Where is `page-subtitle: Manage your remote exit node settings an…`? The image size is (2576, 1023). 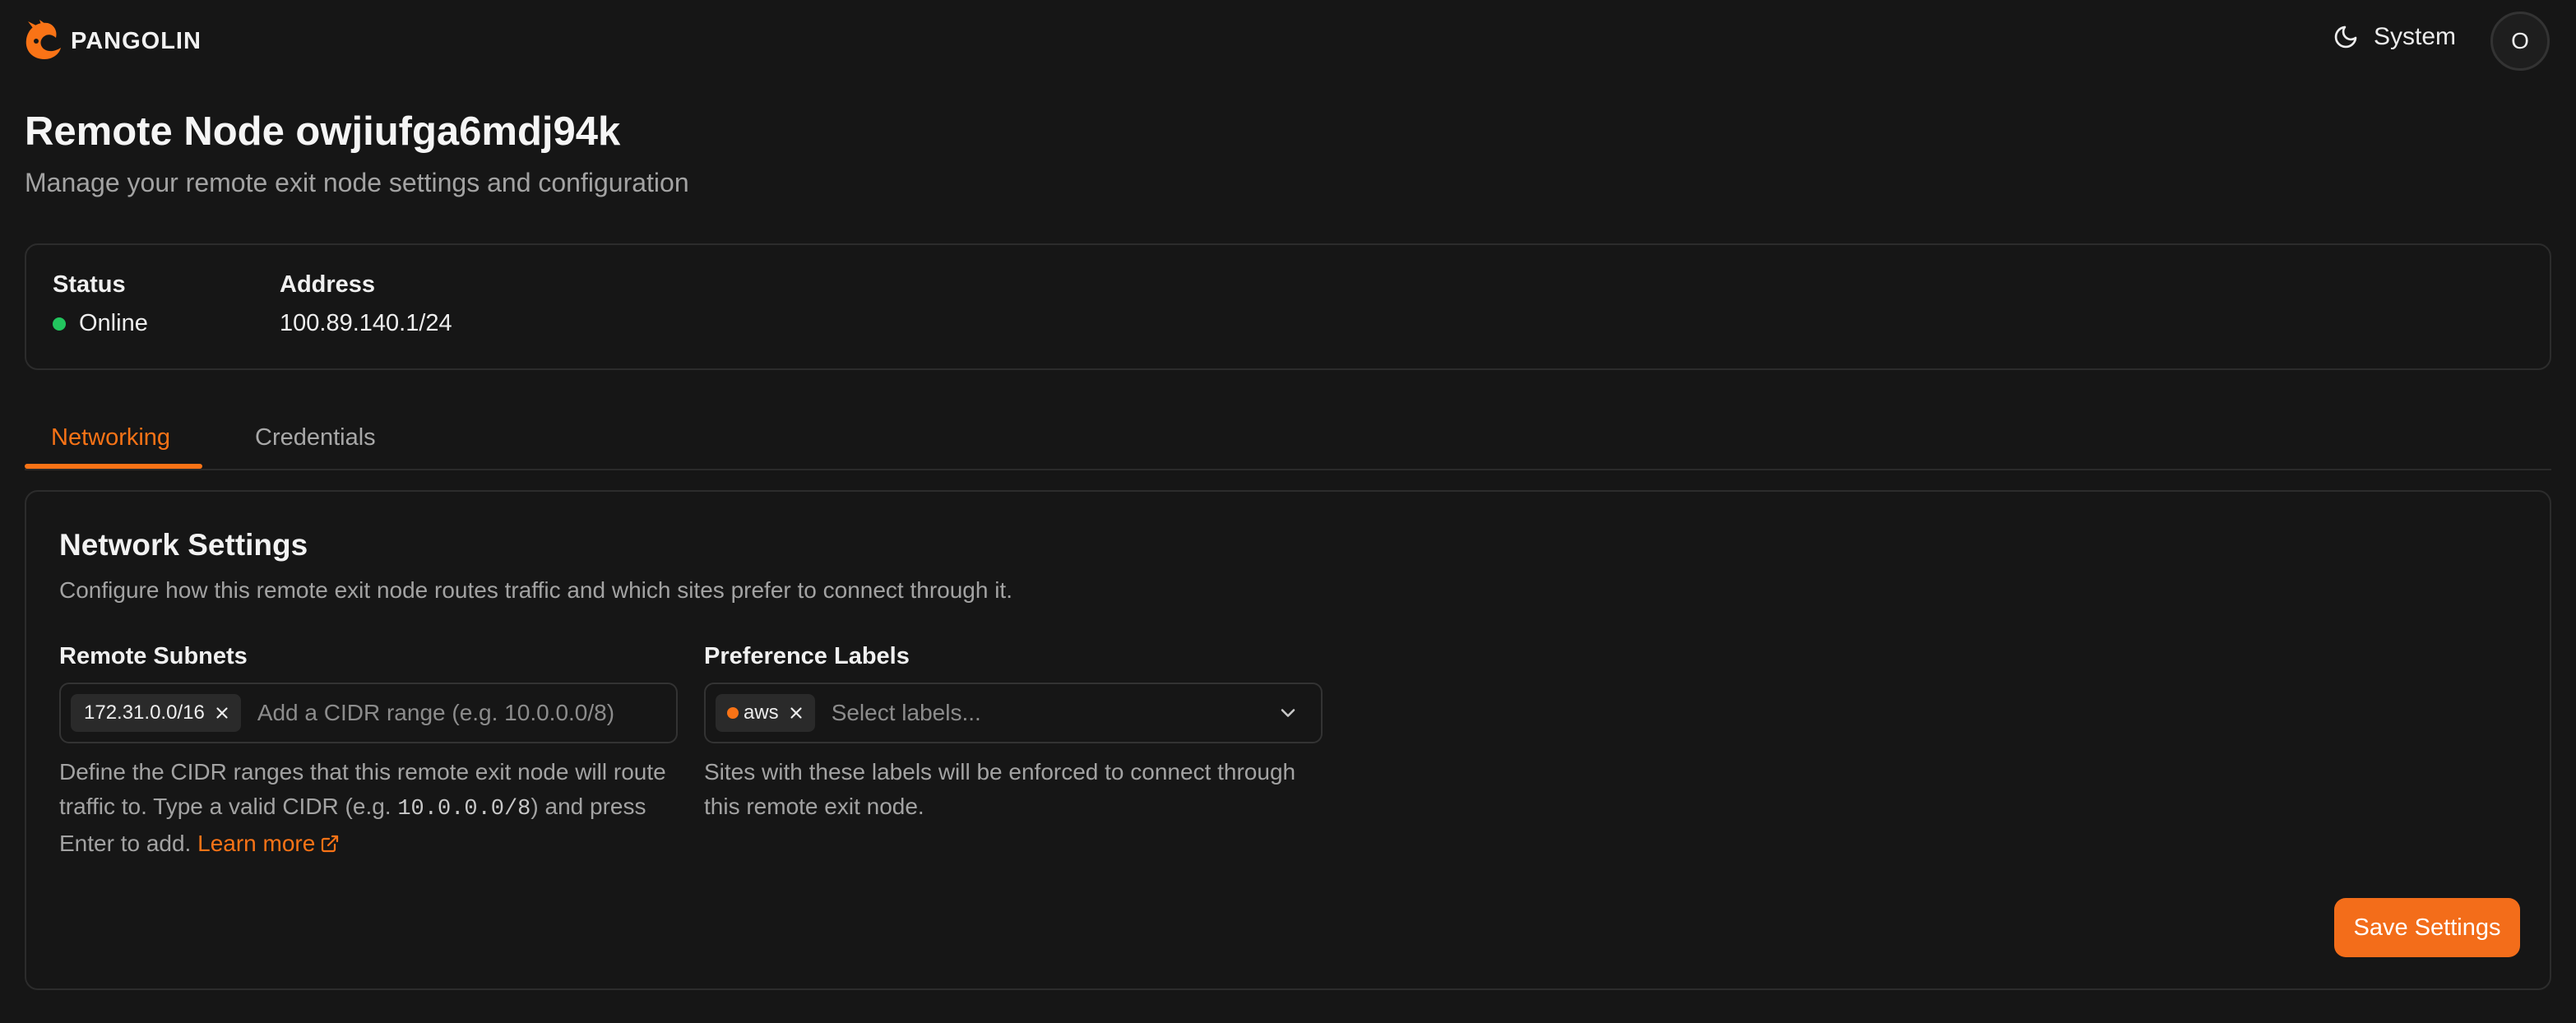
page-subtitle: Manage your remote exit node settings an… is located at coordinates (357, 183).